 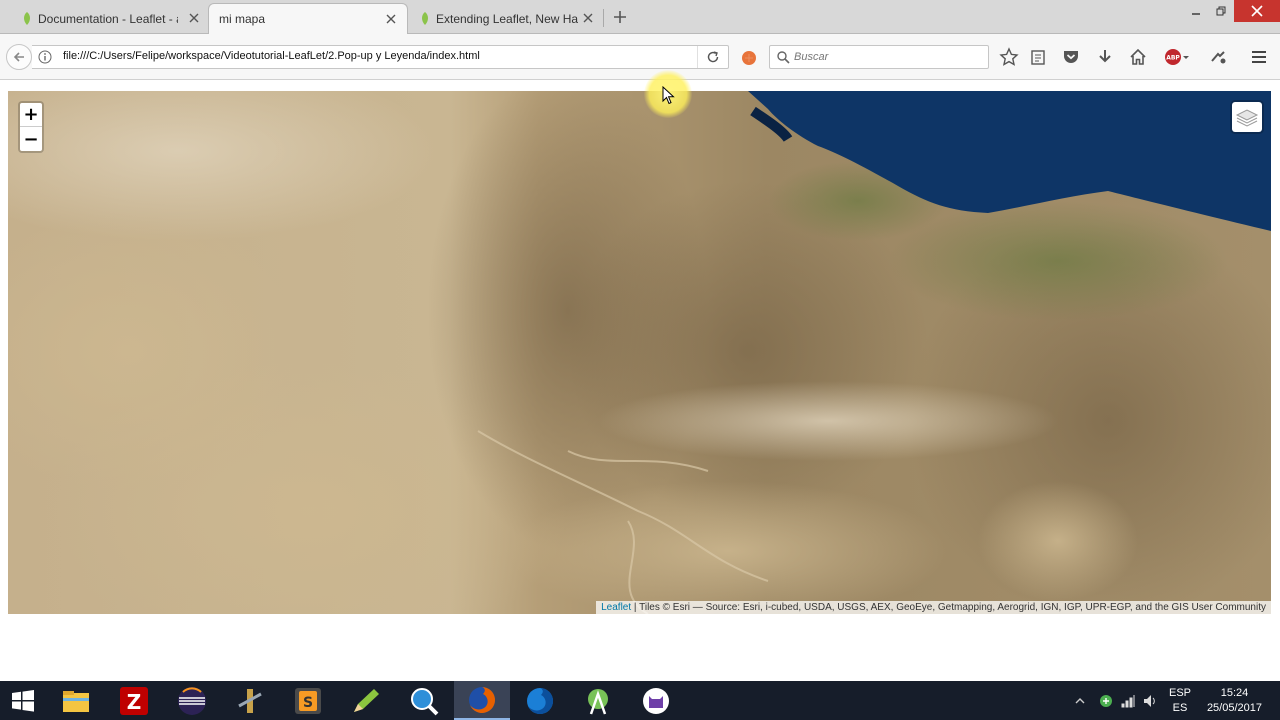 I want to click on back-arrow-icon, so click(x=18, y=57).